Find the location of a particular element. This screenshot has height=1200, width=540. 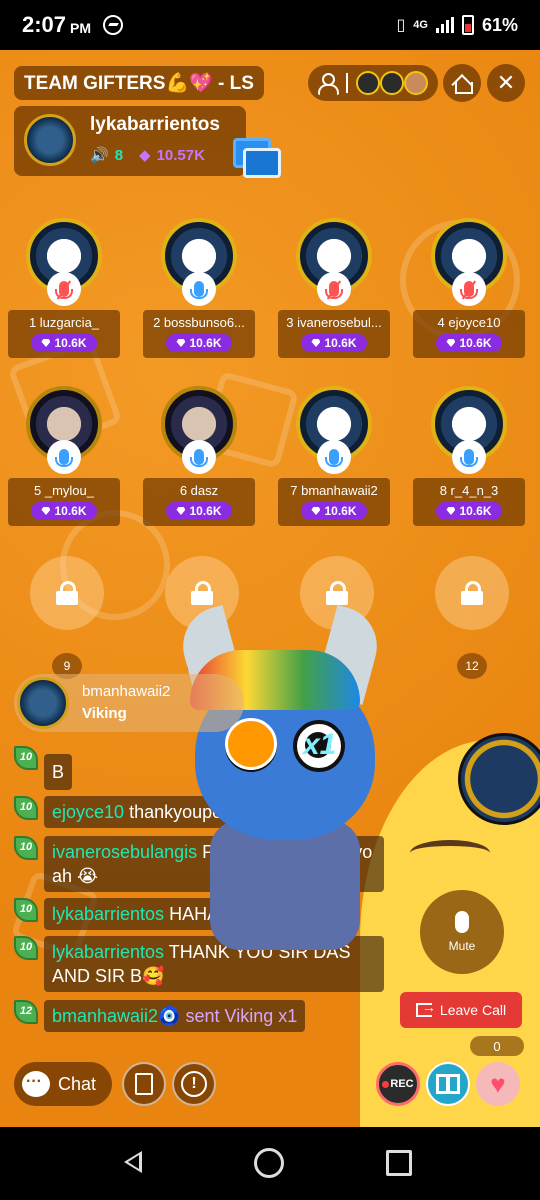

notes-button is located at coordinates (144, 1084).